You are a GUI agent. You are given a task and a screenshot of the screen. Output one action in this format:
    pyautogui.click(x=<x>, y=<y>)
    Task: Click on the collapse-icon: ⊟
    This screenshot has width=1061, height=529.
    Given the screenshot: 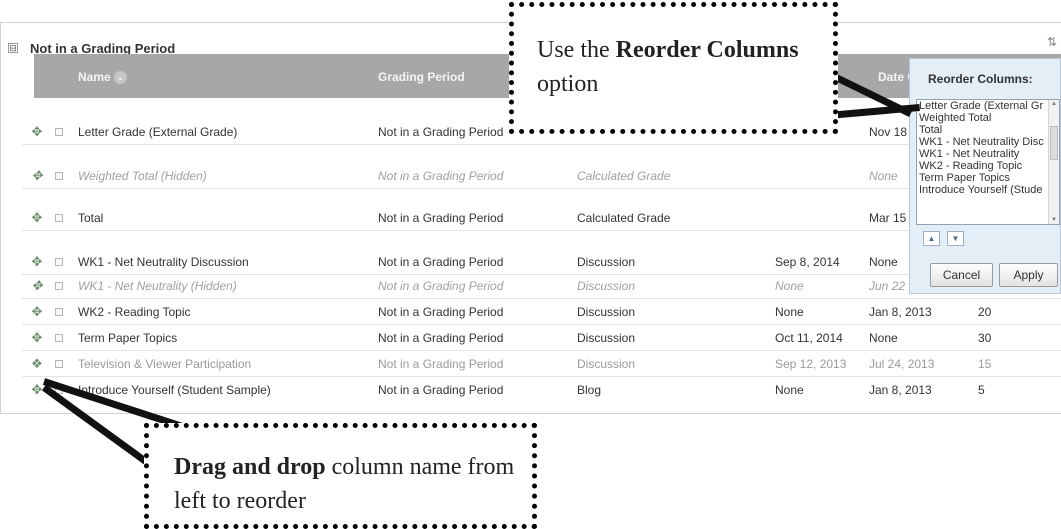 What is the action you would take?
    pyautogui.click(x=13, y=48)
    